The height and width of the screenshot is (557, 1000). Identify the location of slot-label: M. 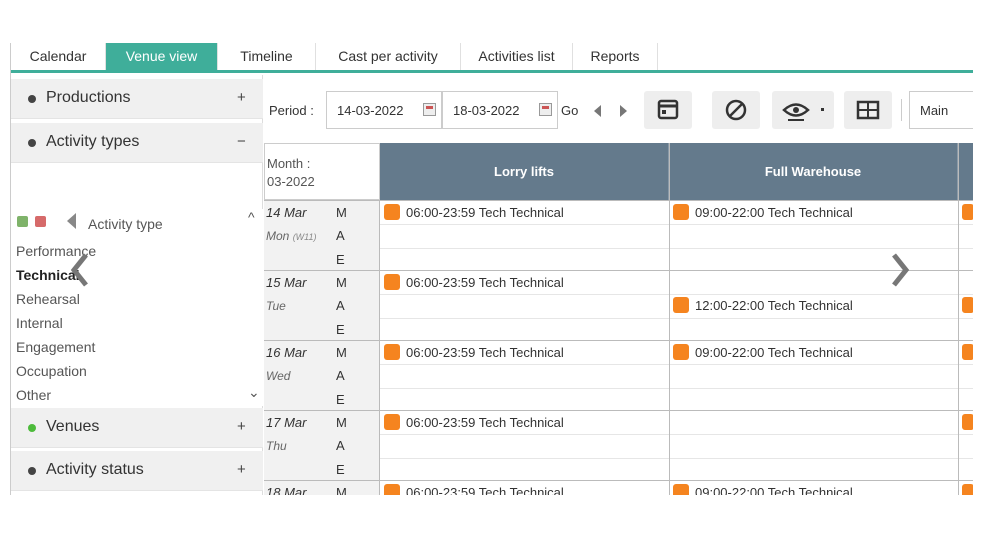
(341, 282).